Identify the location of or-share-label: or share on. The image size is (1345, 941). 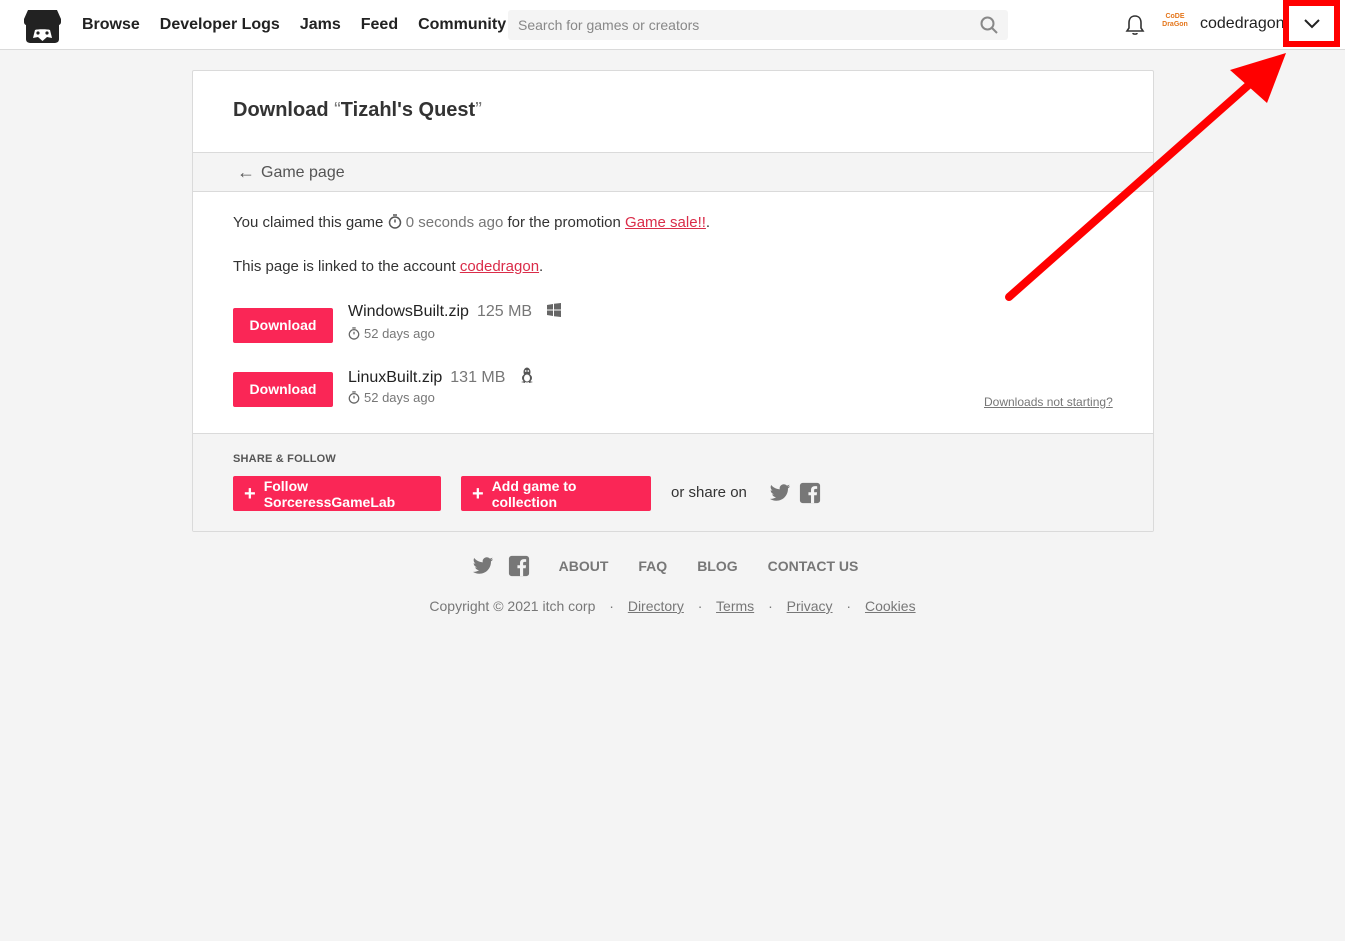
(709, 492).